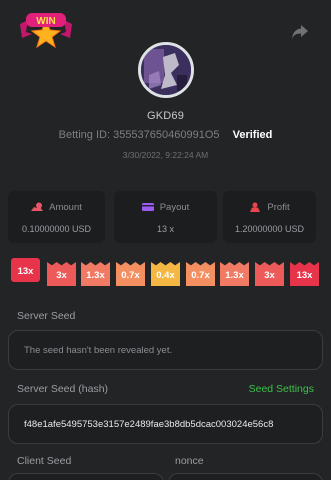  Describe the element at coordinates (147, 207) in the screenshot. I see `card-icon` at that location.